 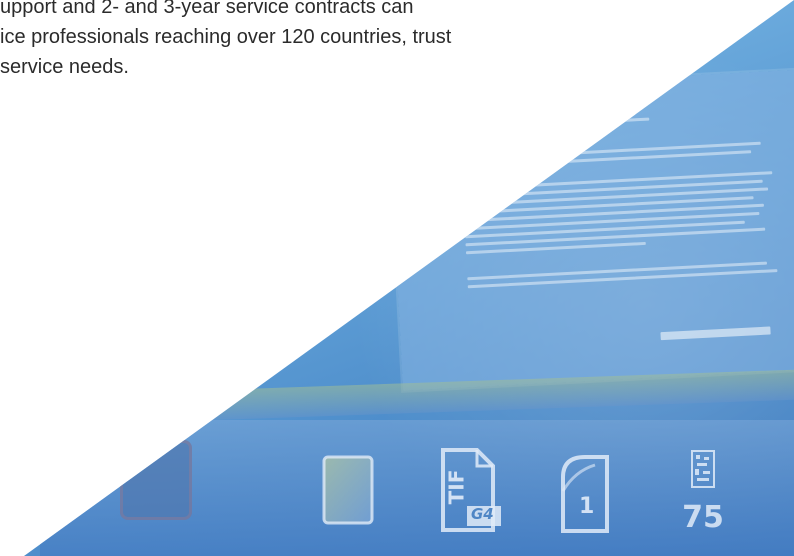 What do you see at coordinates (715, 333) in the screenshot?
I see `doc-stamp` at bounding box center [715, 333].